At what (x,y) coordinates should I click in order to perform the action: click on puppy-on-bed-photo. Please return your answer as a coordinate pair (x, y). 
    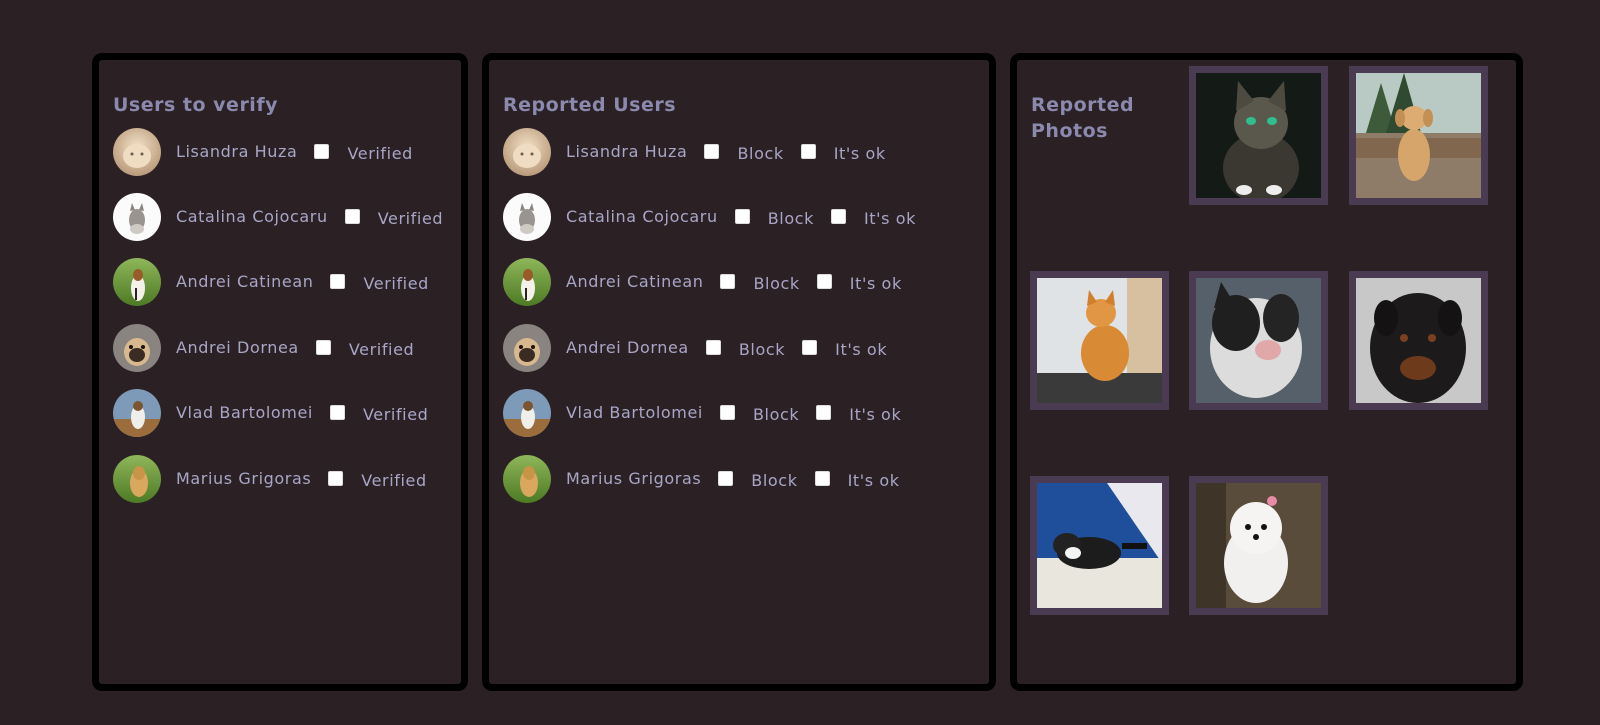
    Looking at the image, I should click on (1099, 545).